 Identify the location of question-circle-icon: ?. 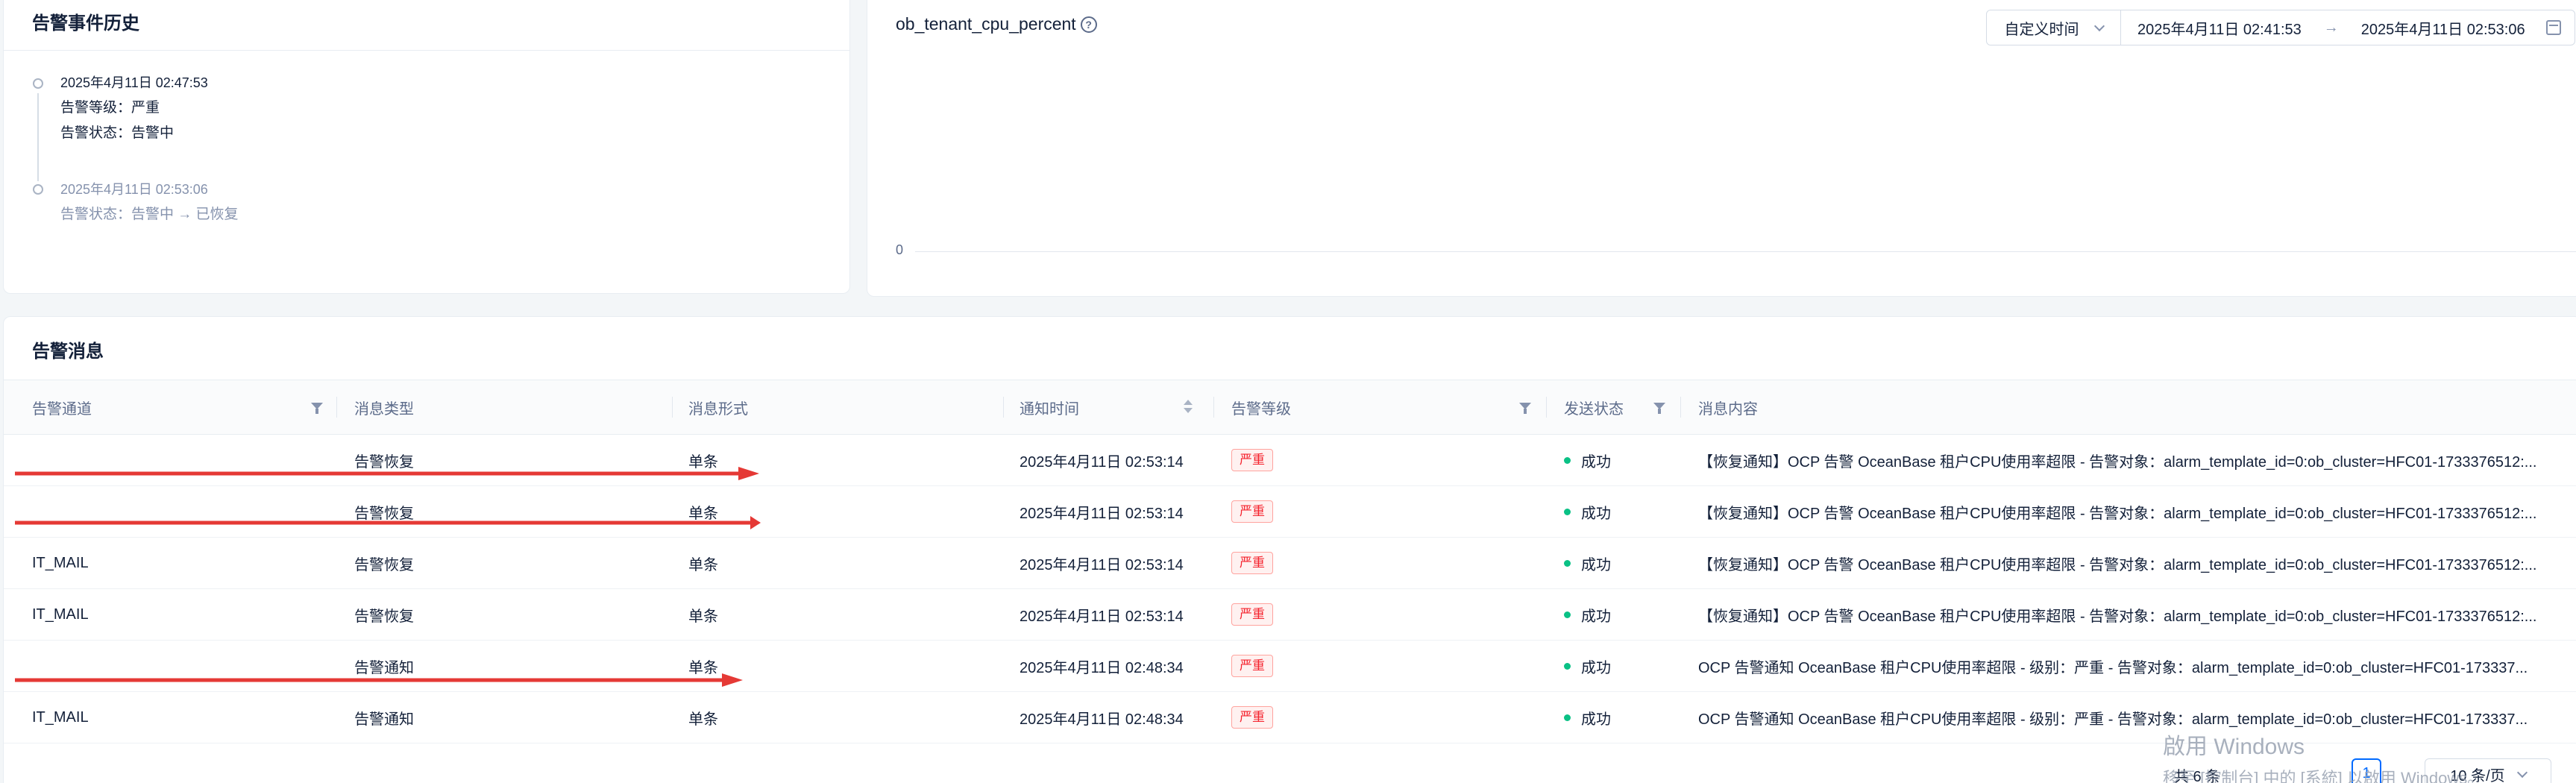
(1089, 24).